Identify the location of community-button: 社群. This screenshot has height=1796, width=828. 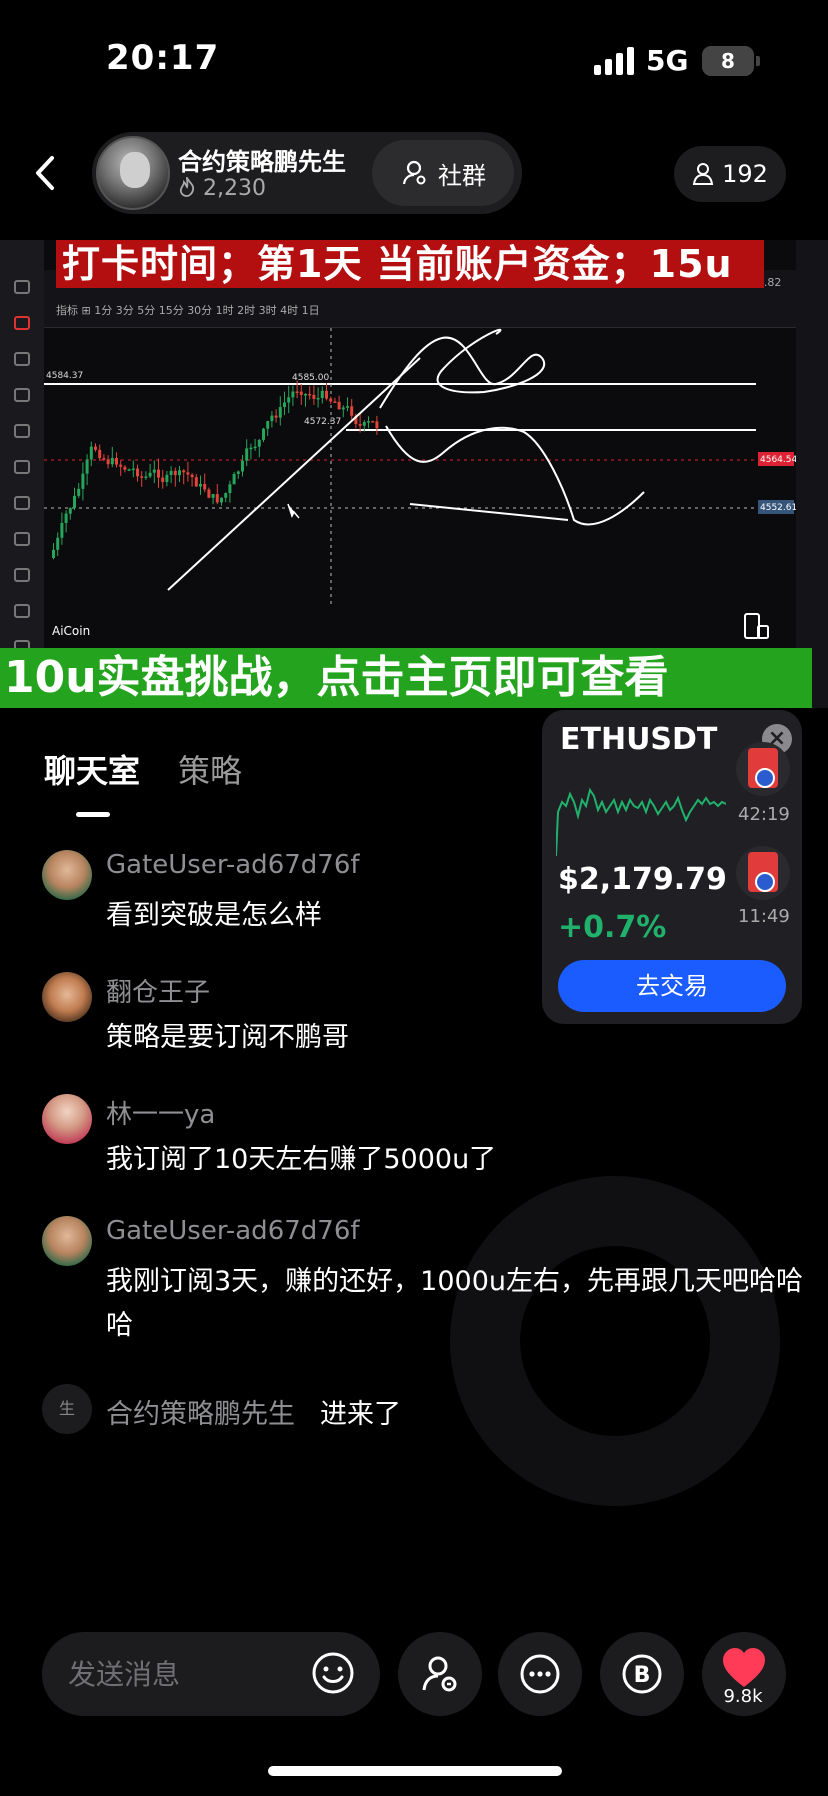
(443, 173).